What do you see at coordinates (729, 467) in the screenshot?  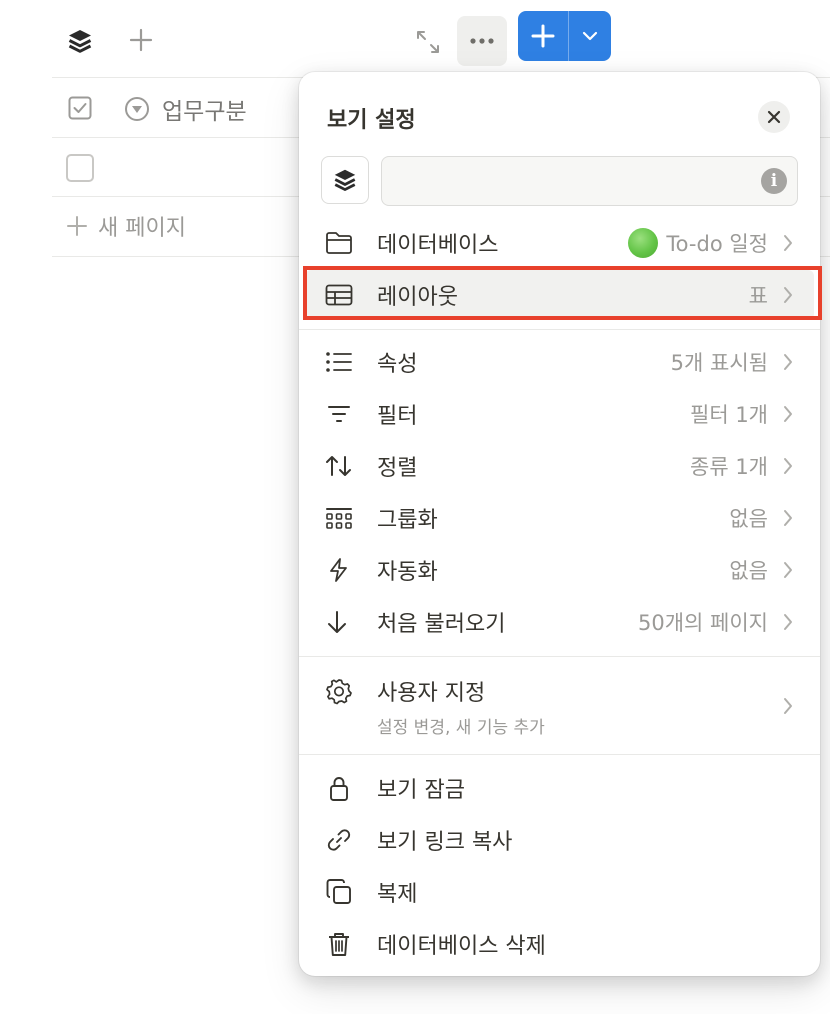 I see `menu-item-value: 종류 1개` at bounding box center [729, 467].